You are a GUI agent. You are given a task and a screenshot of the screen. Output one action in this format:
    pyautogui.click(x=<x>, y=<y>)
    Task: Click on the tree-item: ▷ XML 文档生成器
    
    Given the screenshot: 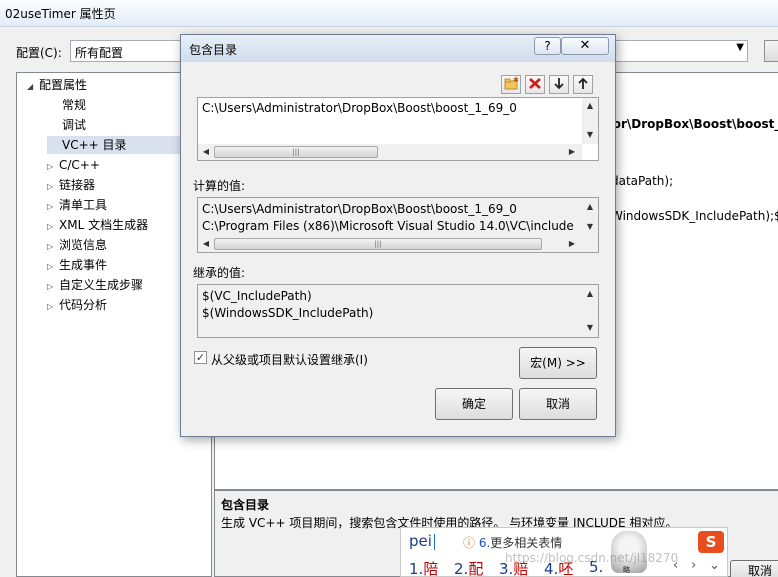 What is the action you would take?
    pyautogui.click(x=97, y=225)
    